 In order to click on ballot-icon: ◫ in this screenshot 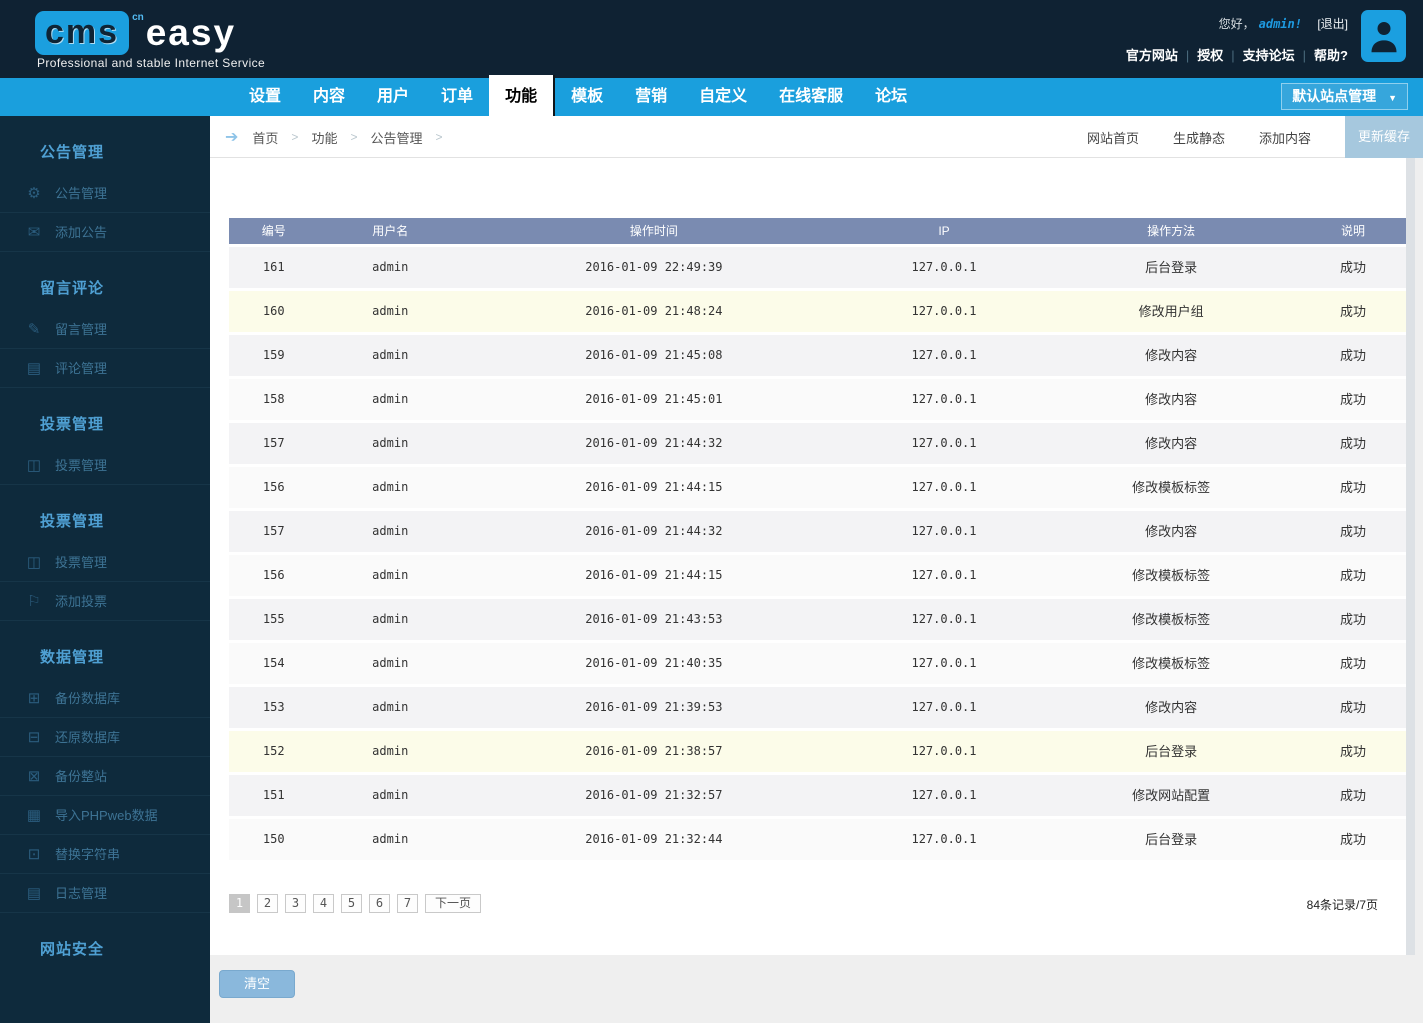, I will do `click(34, 465)`.